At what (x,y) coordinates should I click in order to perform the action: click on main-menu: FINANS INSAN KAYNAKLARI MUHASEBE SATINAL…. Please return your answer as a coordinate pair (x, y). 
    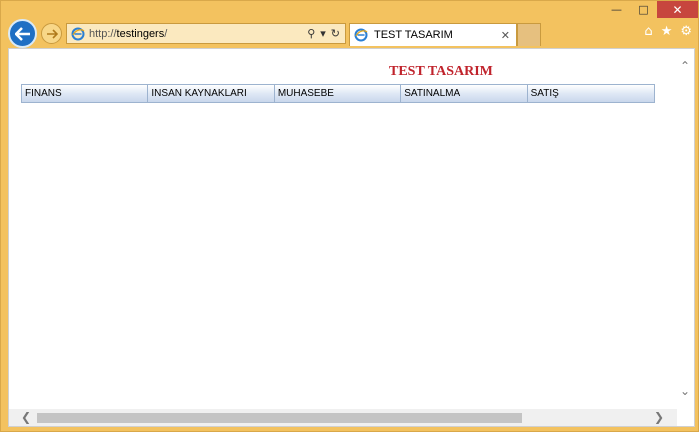
    Looking at the image, I should click on (338, 93).